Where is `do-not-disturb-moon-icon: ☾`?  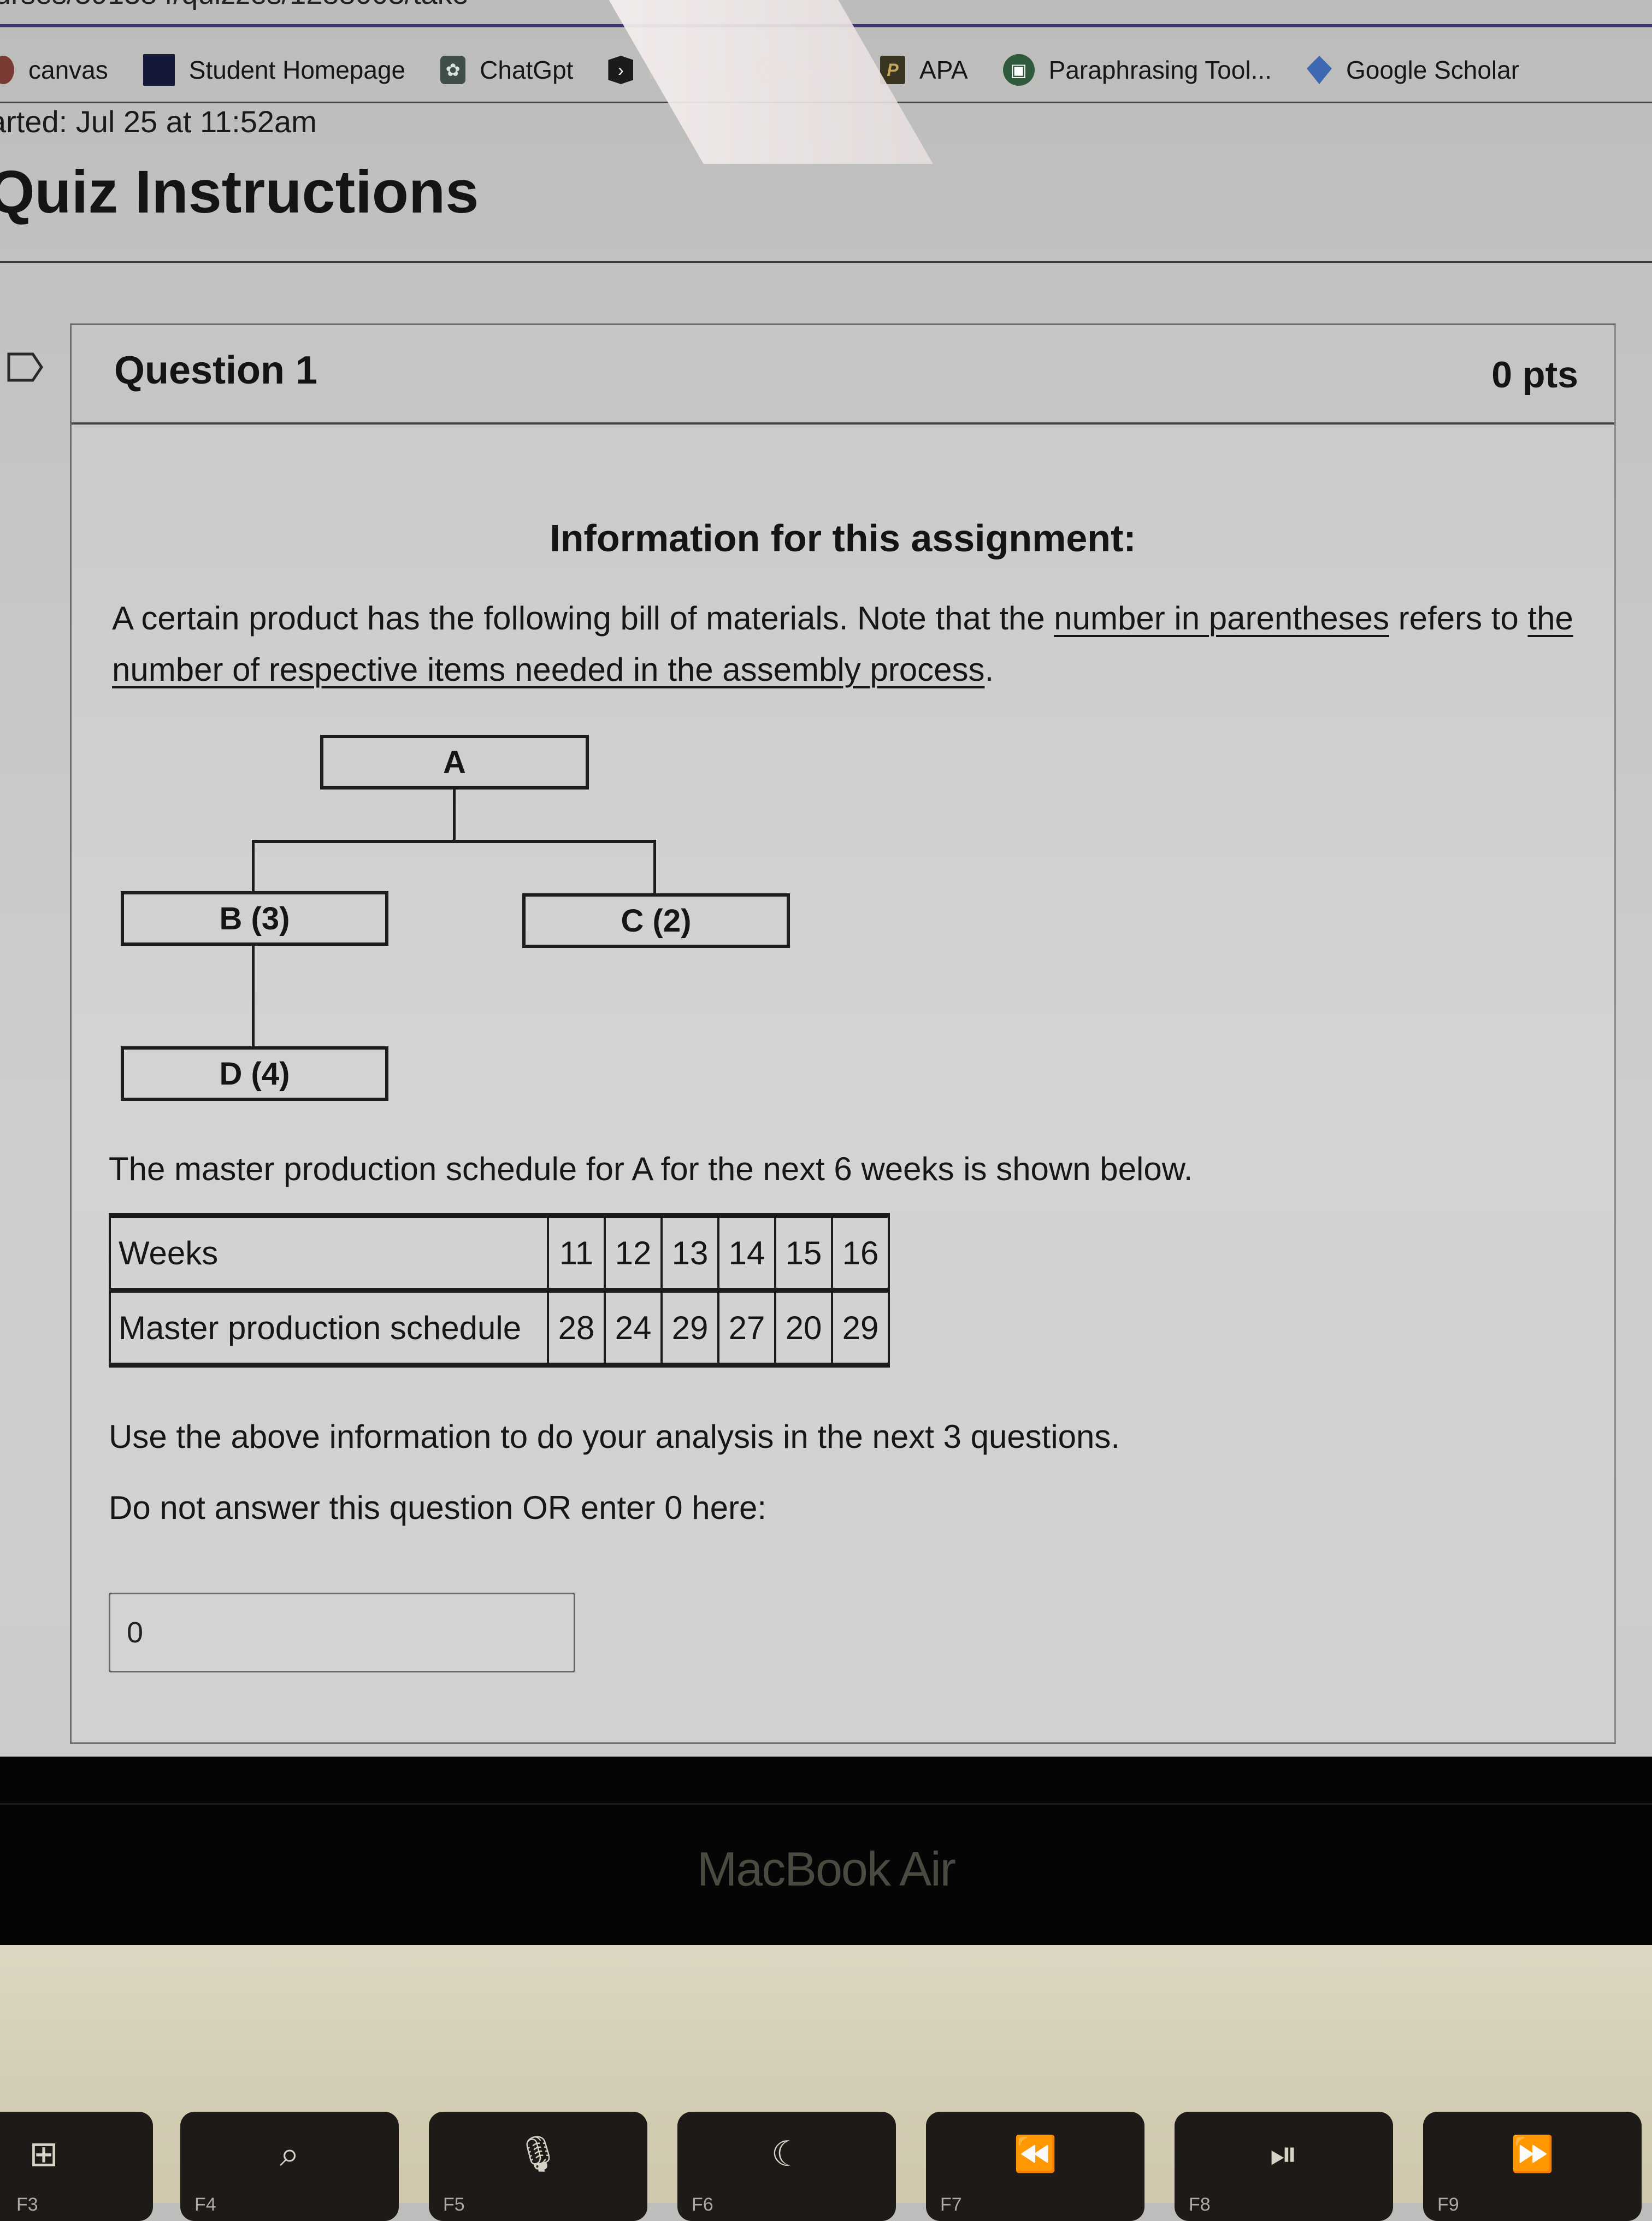
do-not-disturb-moon-icon: ☾ is located at coordinates (787, 2154).